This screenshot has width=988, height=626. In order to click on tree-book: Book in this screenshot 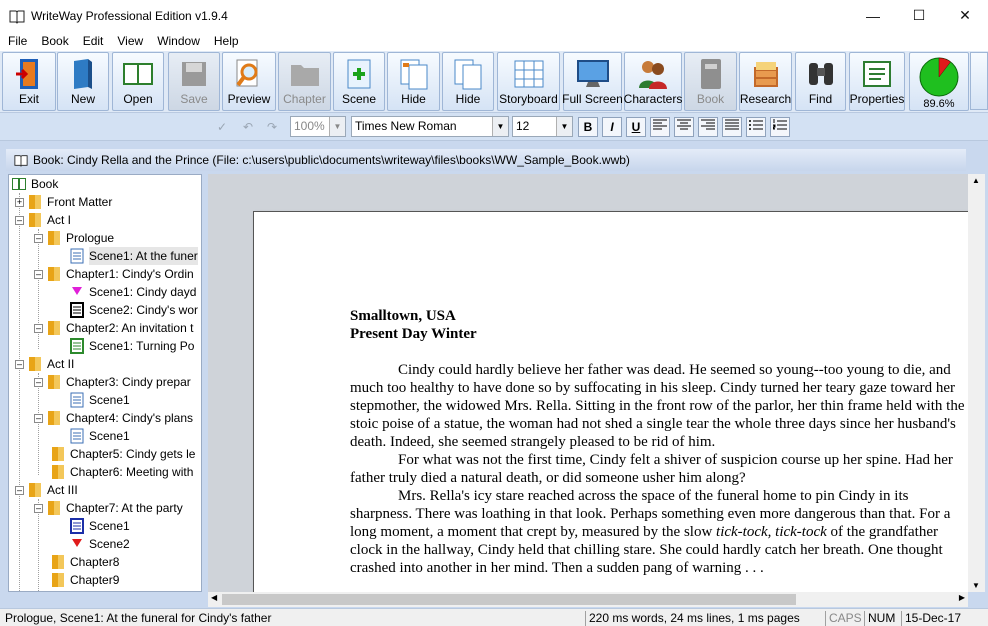, I will do `click(34, 184)`.